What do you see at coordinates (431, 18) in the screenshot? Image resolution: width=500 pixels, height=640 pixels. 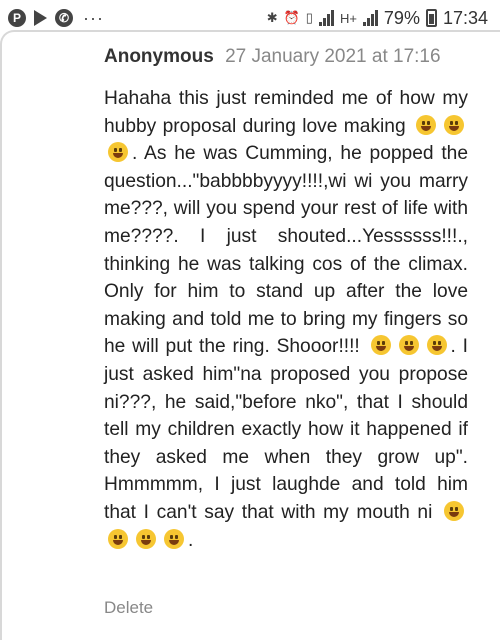 I see `battery-icon` at bounding box center [431, 18].